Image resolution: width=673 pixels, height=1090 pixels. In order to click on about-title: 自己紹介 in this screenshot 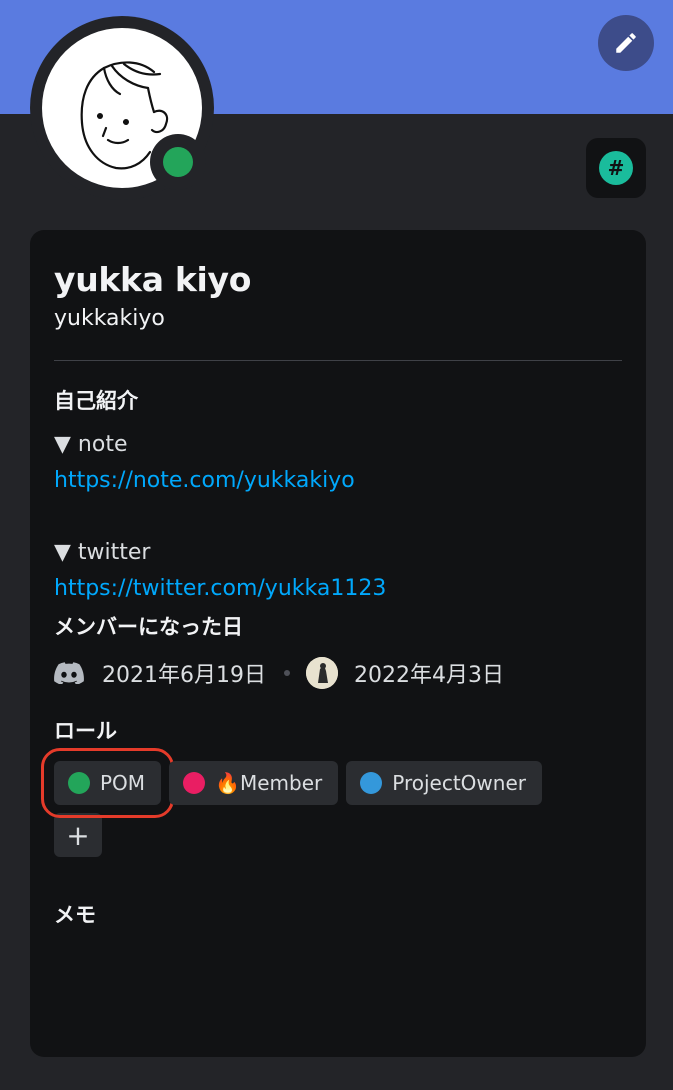, I will do `click(96, 401)`.